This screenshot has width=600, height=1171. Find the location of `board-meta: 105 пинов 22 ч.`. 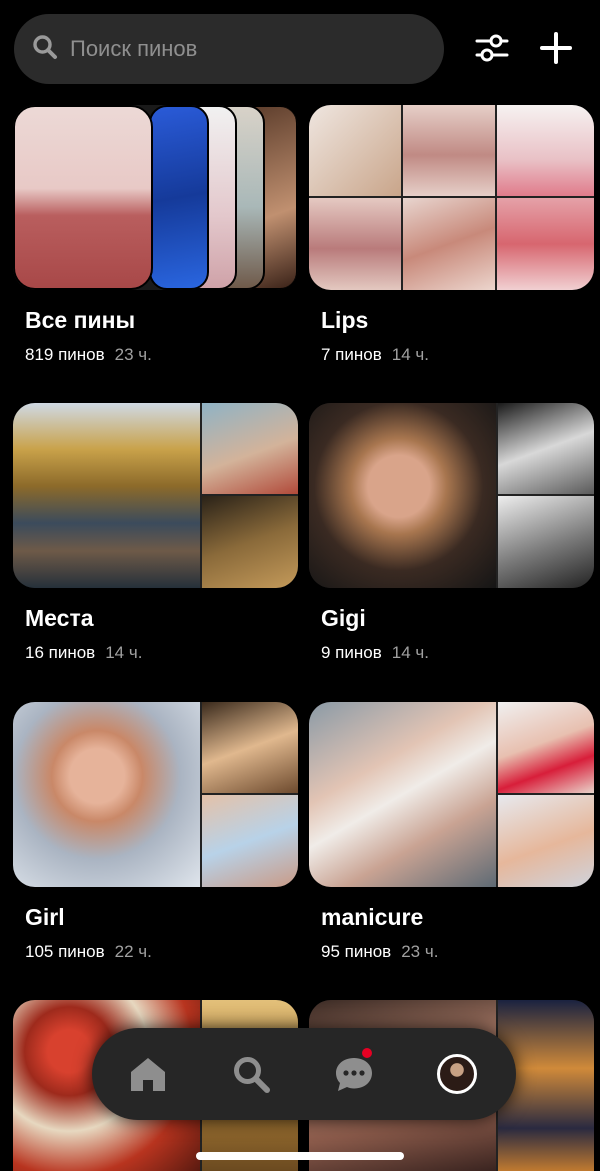

board-meta: 105 пинов 22 ч. is located at coordinates (88, 952).